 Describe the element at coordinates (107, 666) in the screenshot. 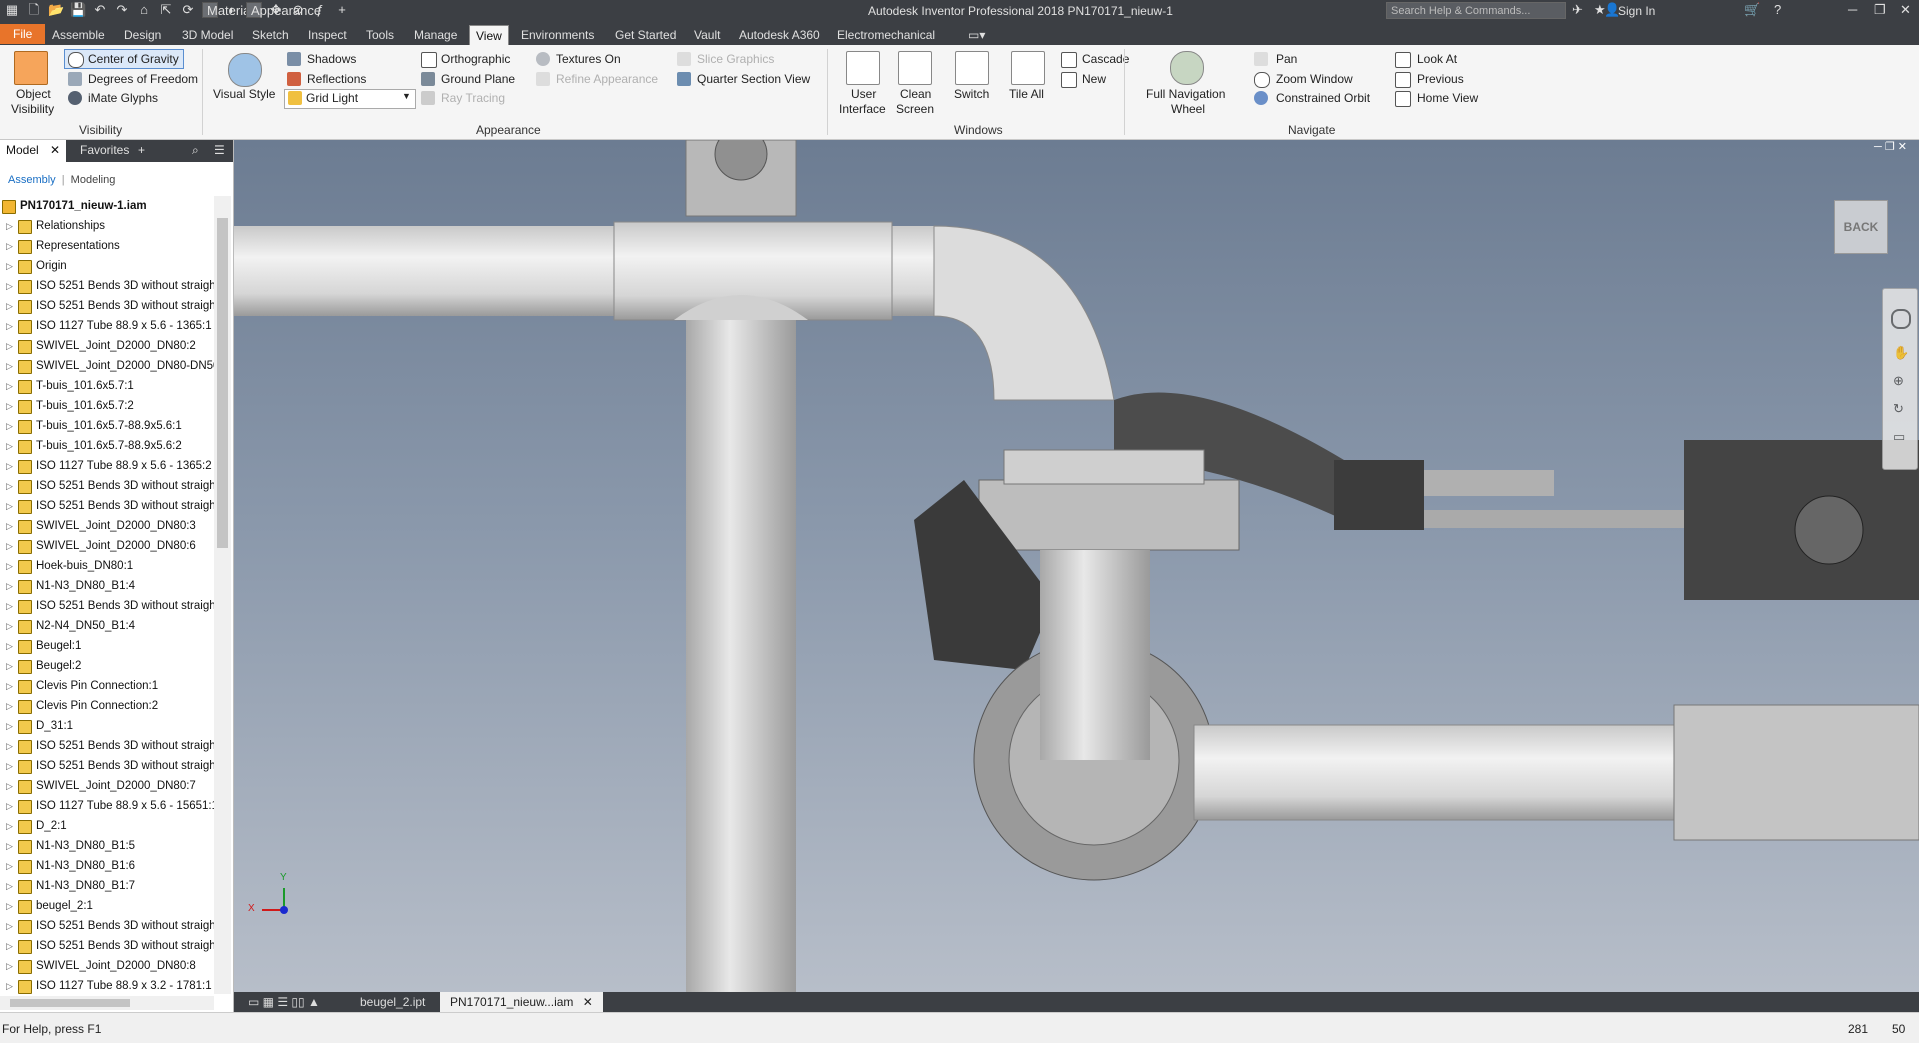

I see `tree-item: ▷ Beugel:2` at that location.